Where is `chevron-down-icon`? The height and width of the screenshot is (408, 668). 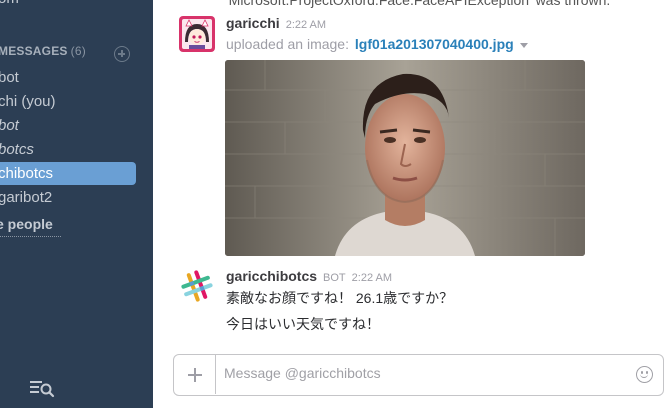
chevron-down-icon is located at coordinates (523, 45).